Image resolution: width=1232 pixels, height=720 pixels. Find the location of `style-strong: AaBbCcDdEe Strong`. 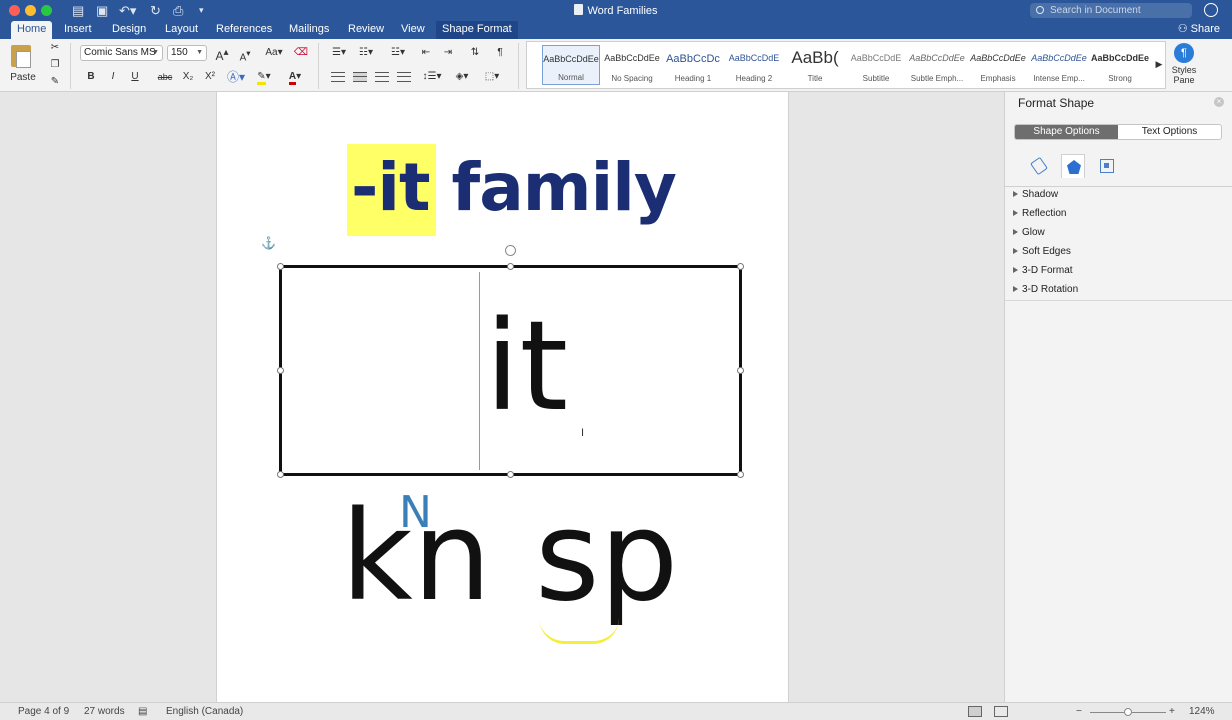

style-strong: AaBbCcDdEe Strong is located at coordinates (1120, 65).